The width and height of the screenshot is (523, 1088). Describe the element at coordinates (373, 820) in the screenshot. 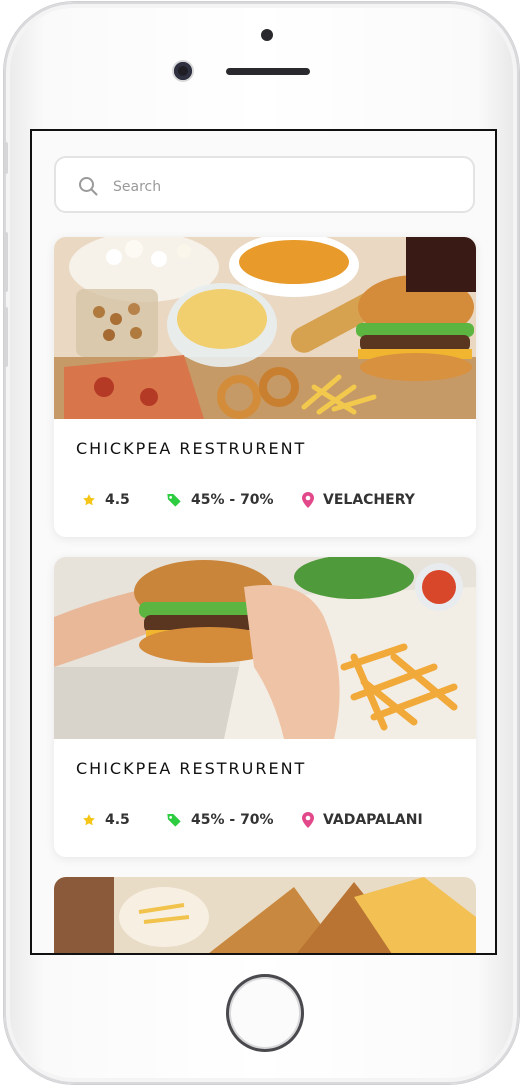

I see `location-value: VADAPALANI` at that location.